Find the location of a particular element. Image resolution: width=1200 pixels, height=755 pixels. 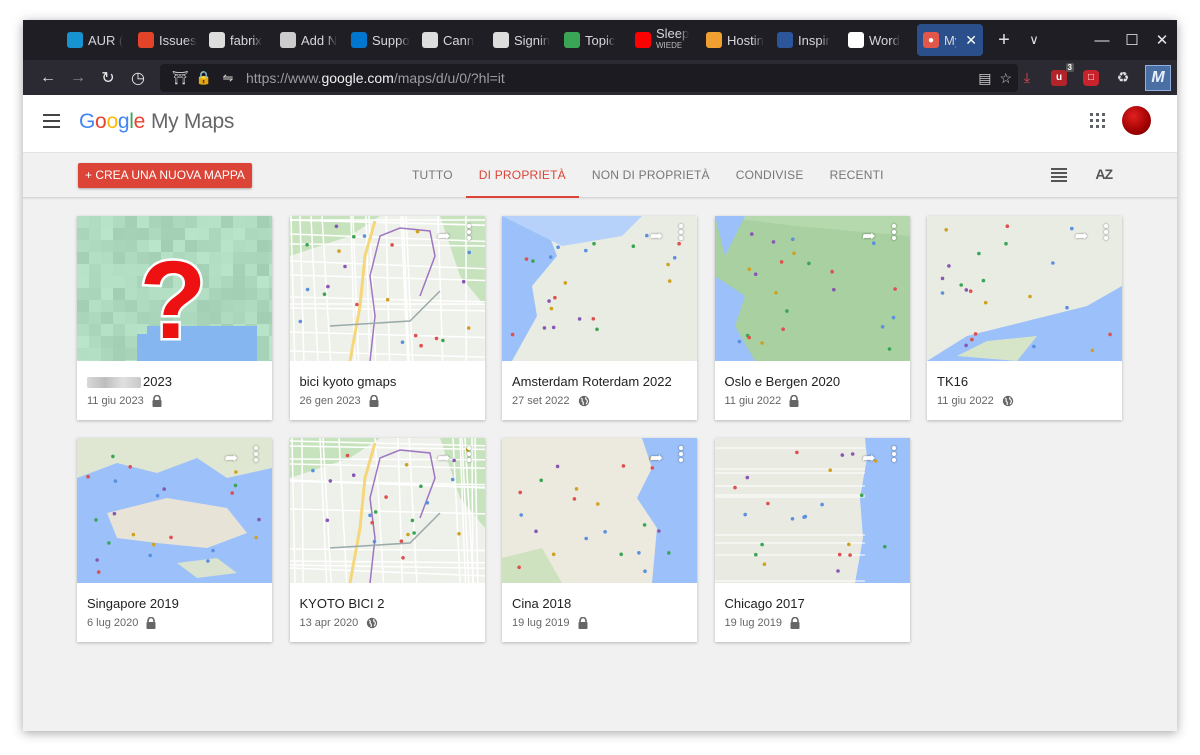

browser-tab: Inspir is located at coordinates (806, 40).